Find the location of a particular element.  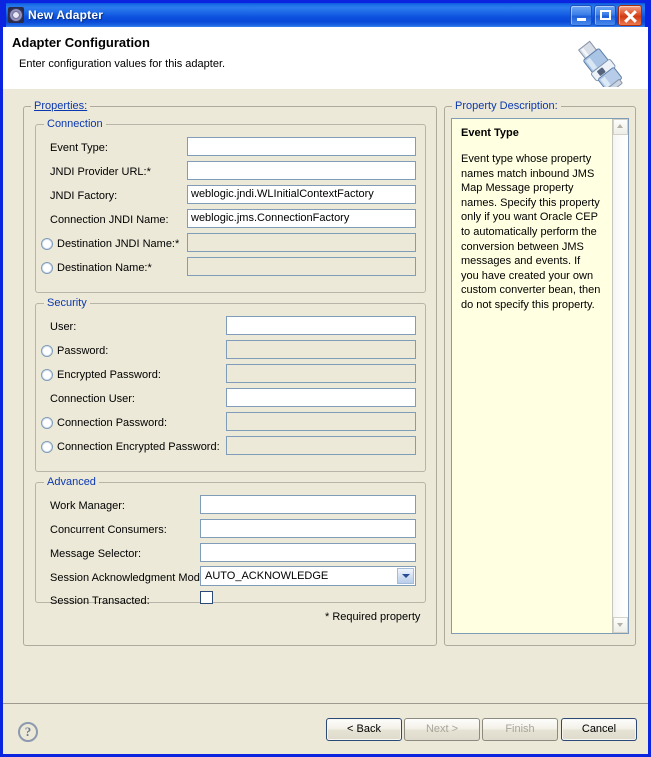

back-button: < Back is located at coordinates (364, 729).